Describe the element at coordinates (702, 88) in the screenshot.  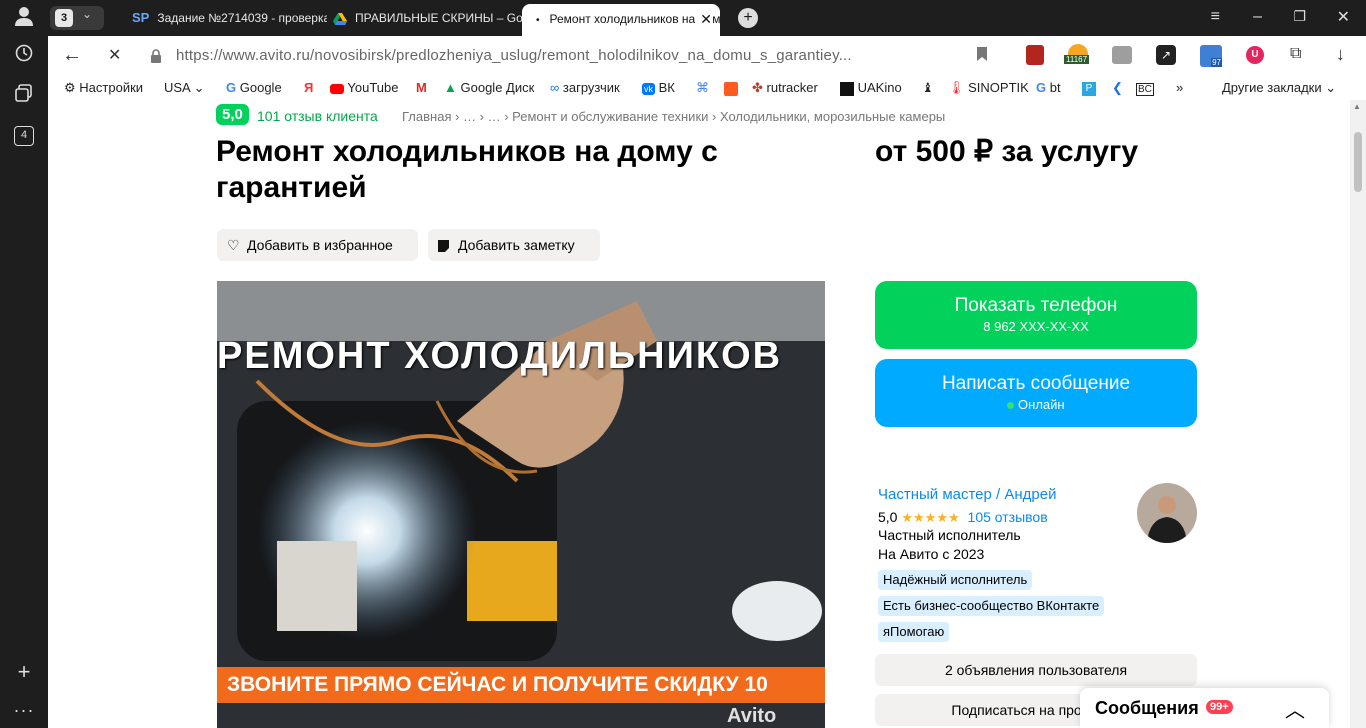
I see `bookmark-item: ⌘` at that location.